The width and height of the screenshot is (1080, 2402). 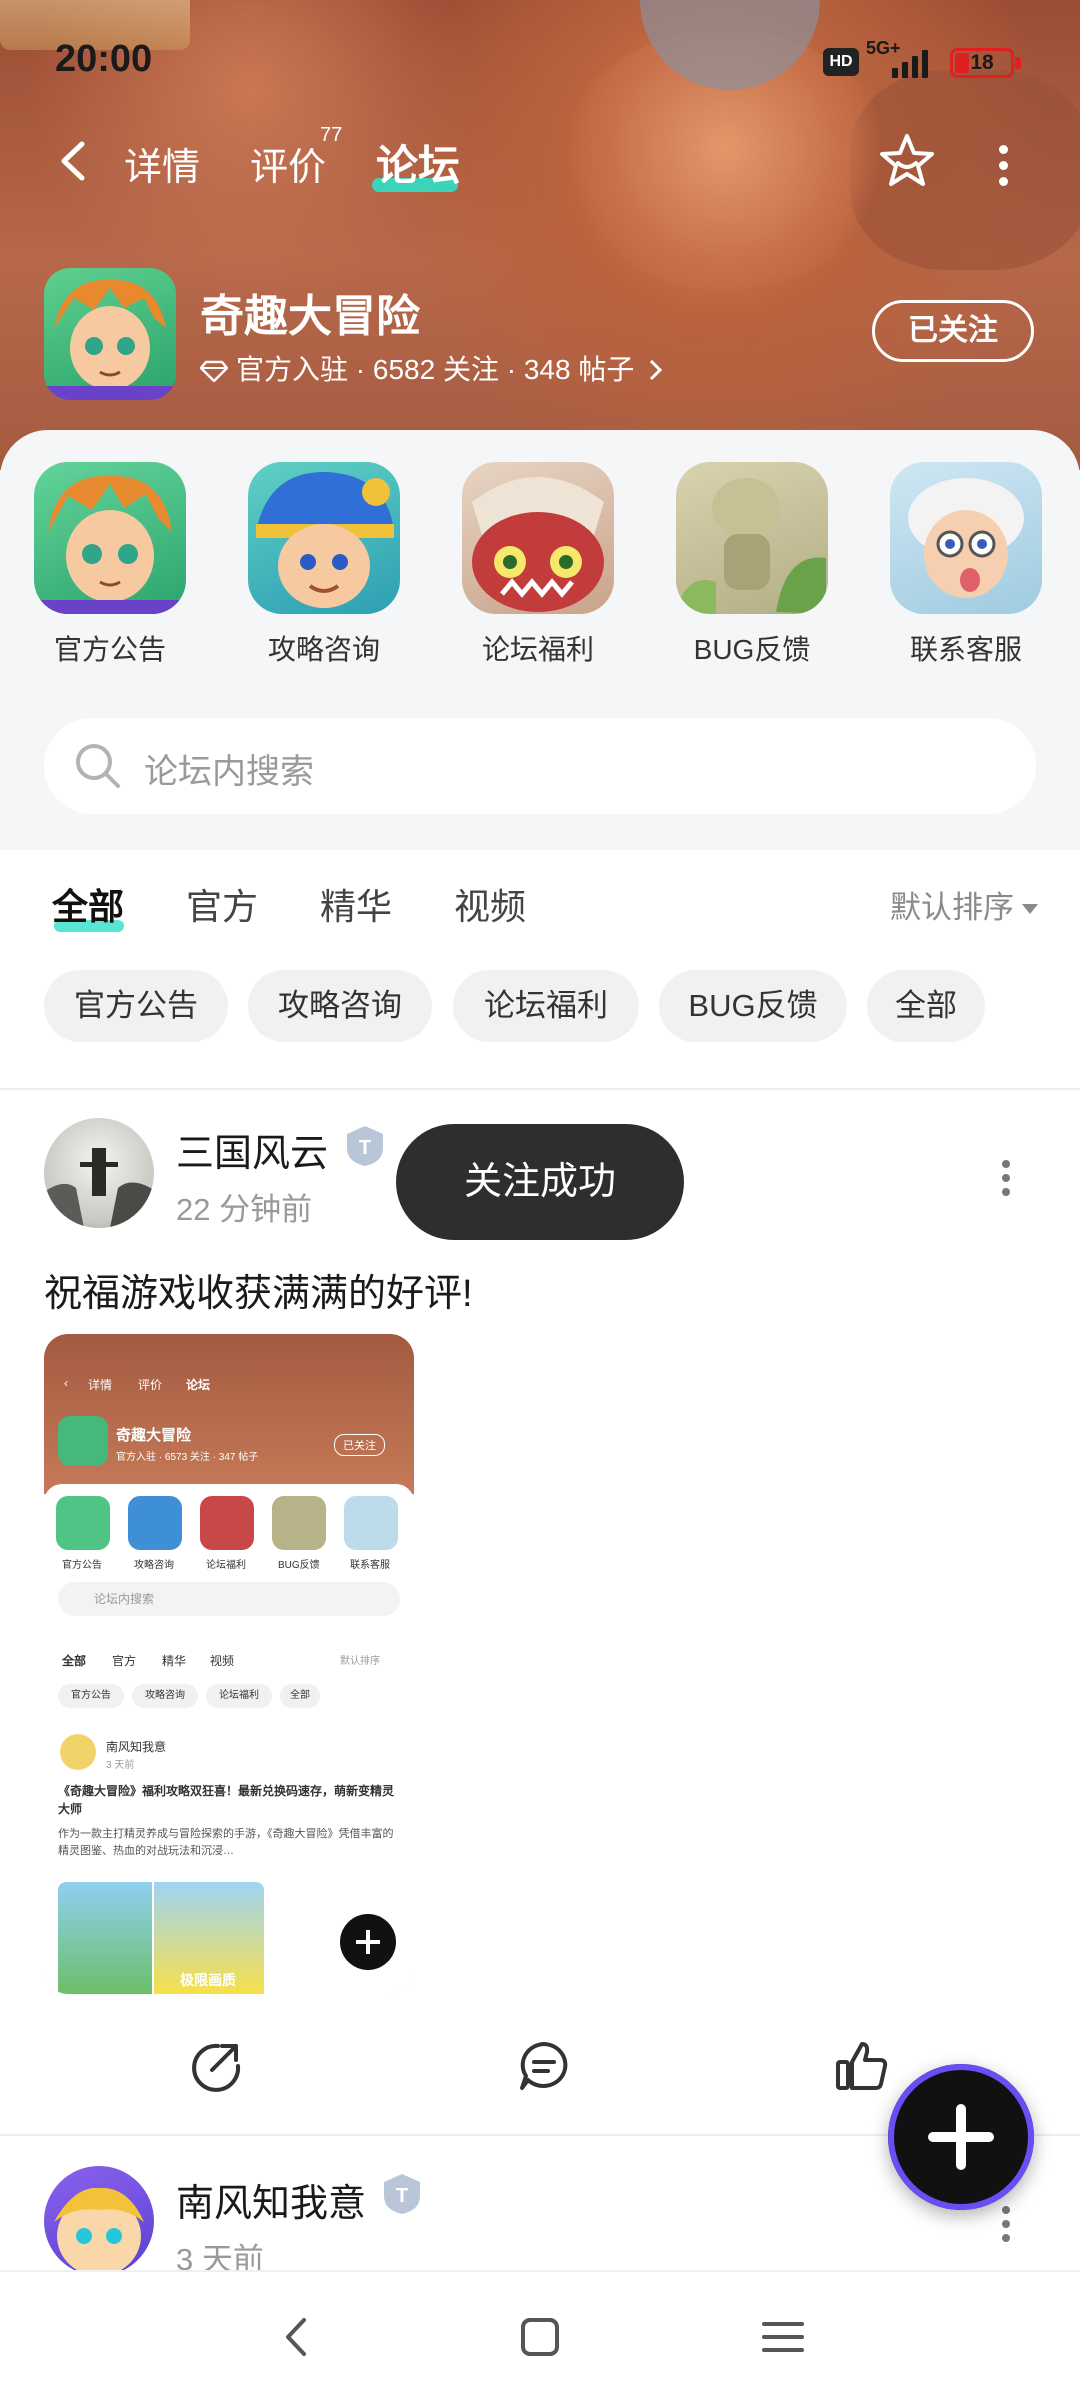 I want to click on chip-official-notice: 官方公告, so click(x=136, y=1006).